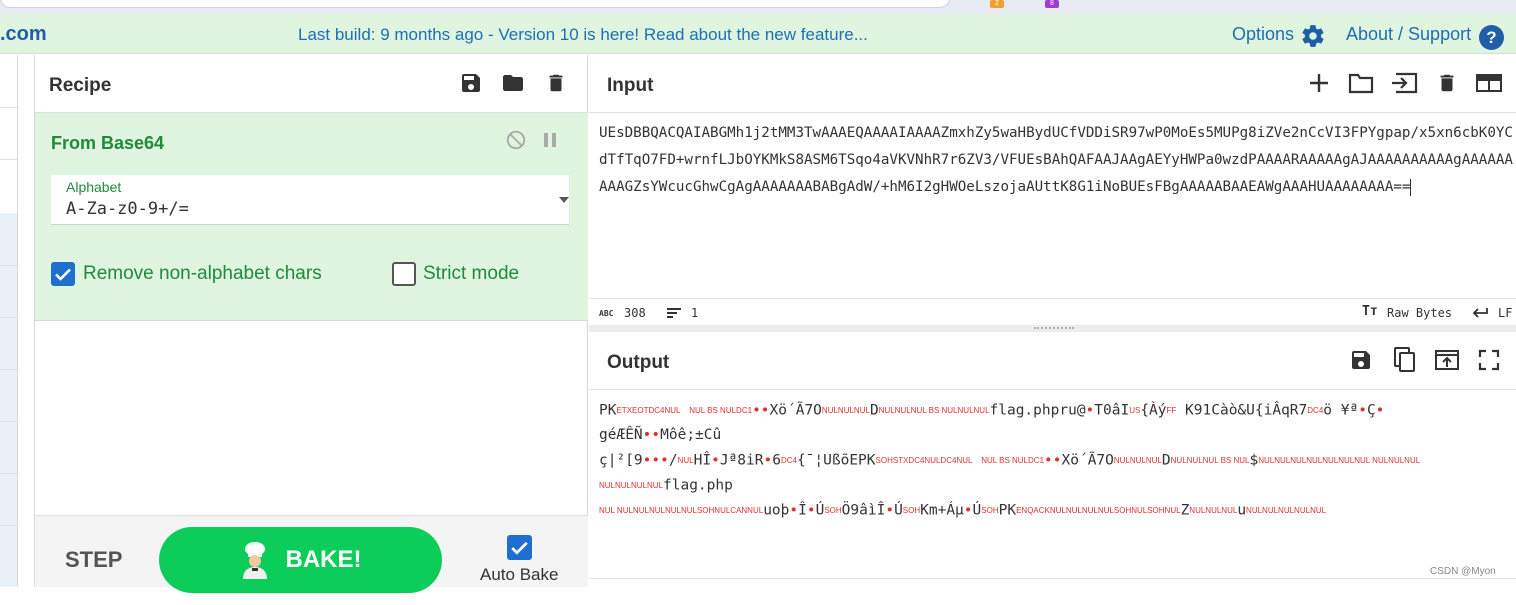  What do you see at coordinates (673, 460) in the screenshot?
I see `output-text-segment: /` at bounding box center [673, 460].